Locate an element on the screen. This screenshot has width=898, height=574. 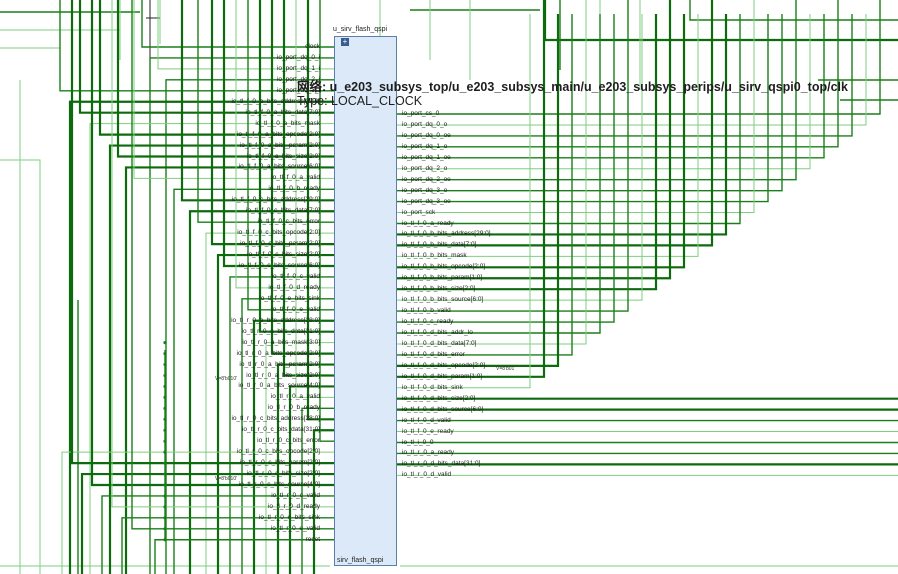
left-pin-label: io_tl_f_0_e_valid is located at coordinates (295, 309).